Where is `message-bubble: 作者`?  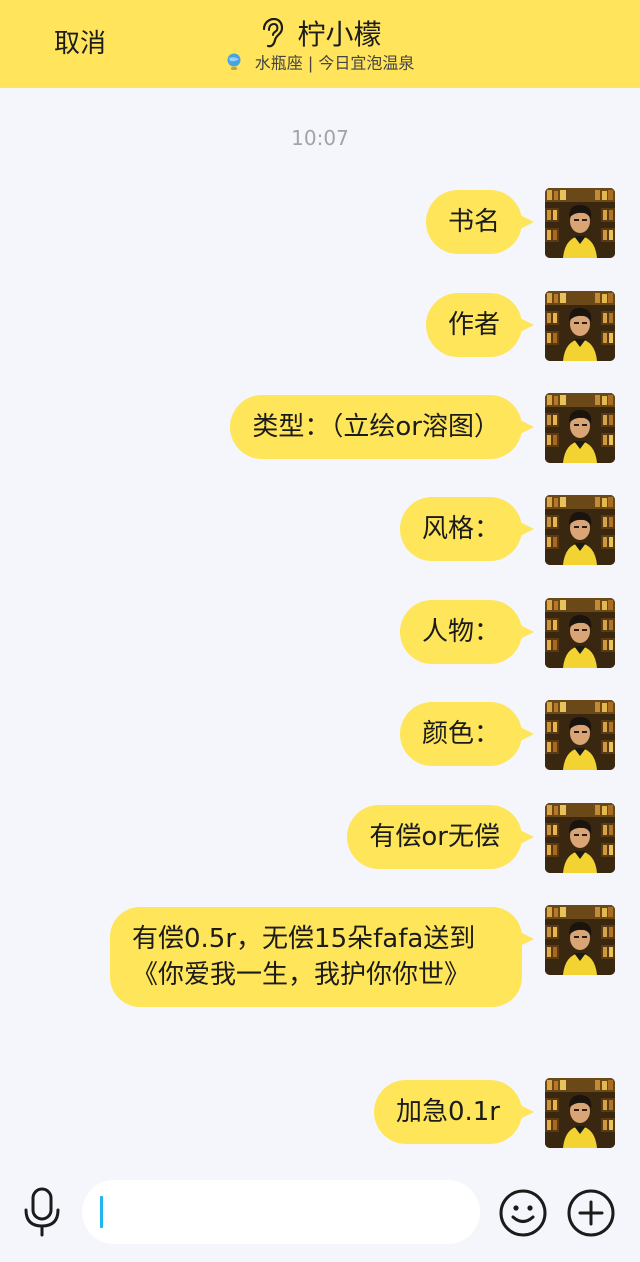 message-bubble: 作者 is located at coordinates (480, 325).